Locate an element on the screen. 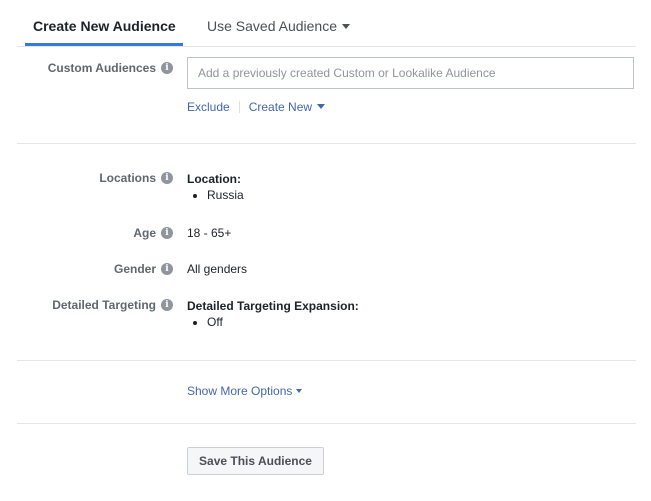 The width and height of the screenshot is (651, 501). save-audience-button: Save This Audience is located at coordinates (255, 461).